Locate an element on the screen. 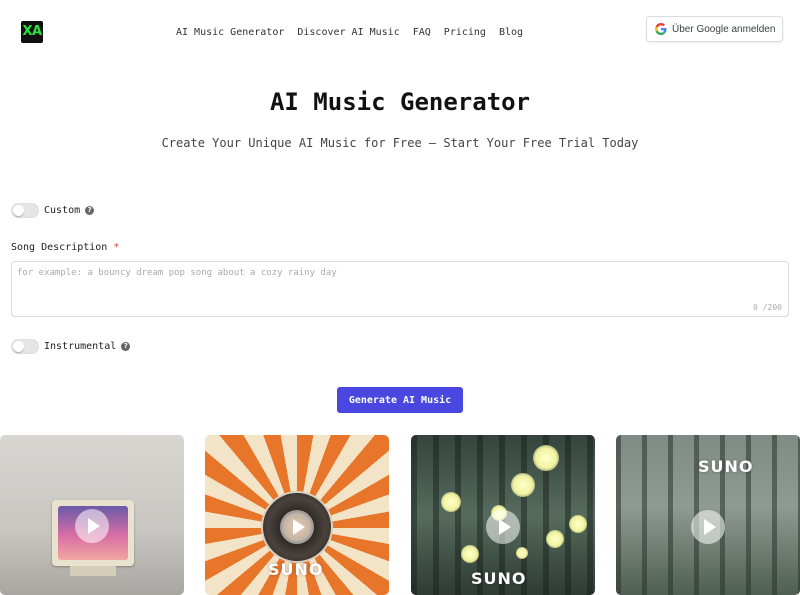 The width and height of the screenshot is (800, 595). music-card is located at coordinates (92, 515).